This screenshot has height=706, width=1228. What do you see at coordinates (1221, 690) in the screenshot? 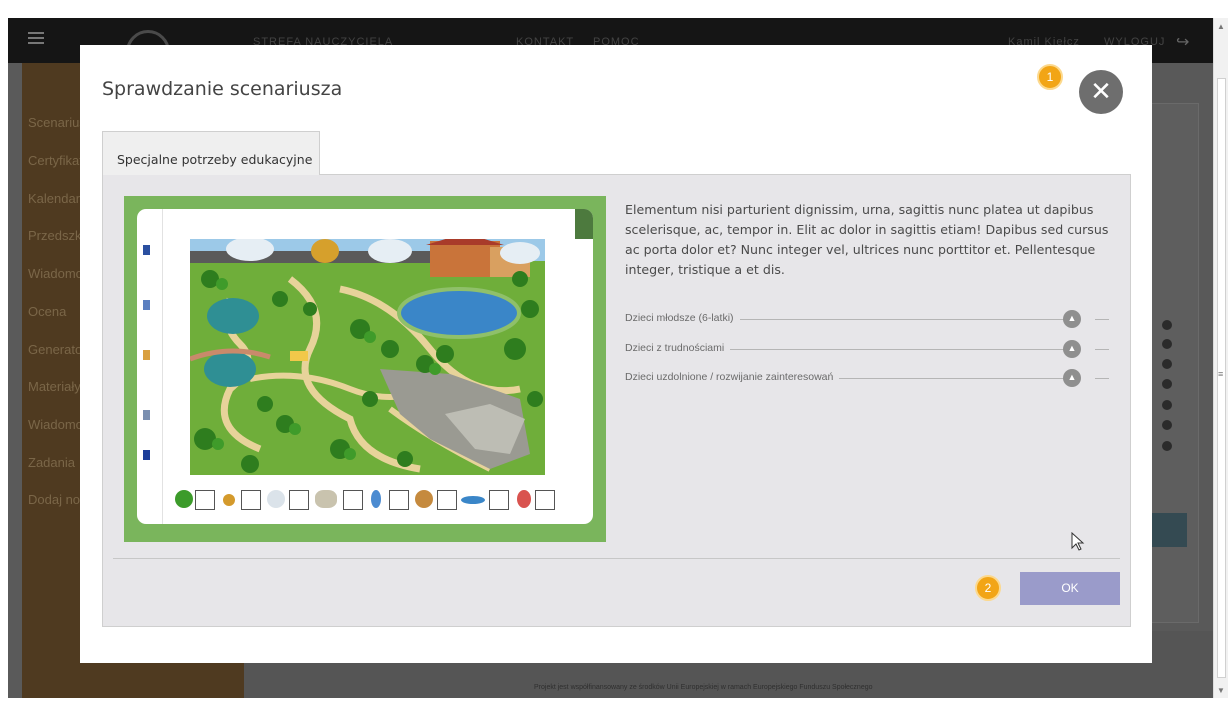
I see `scroll-down-icon: ▼` at bounding box center [1221, 690].